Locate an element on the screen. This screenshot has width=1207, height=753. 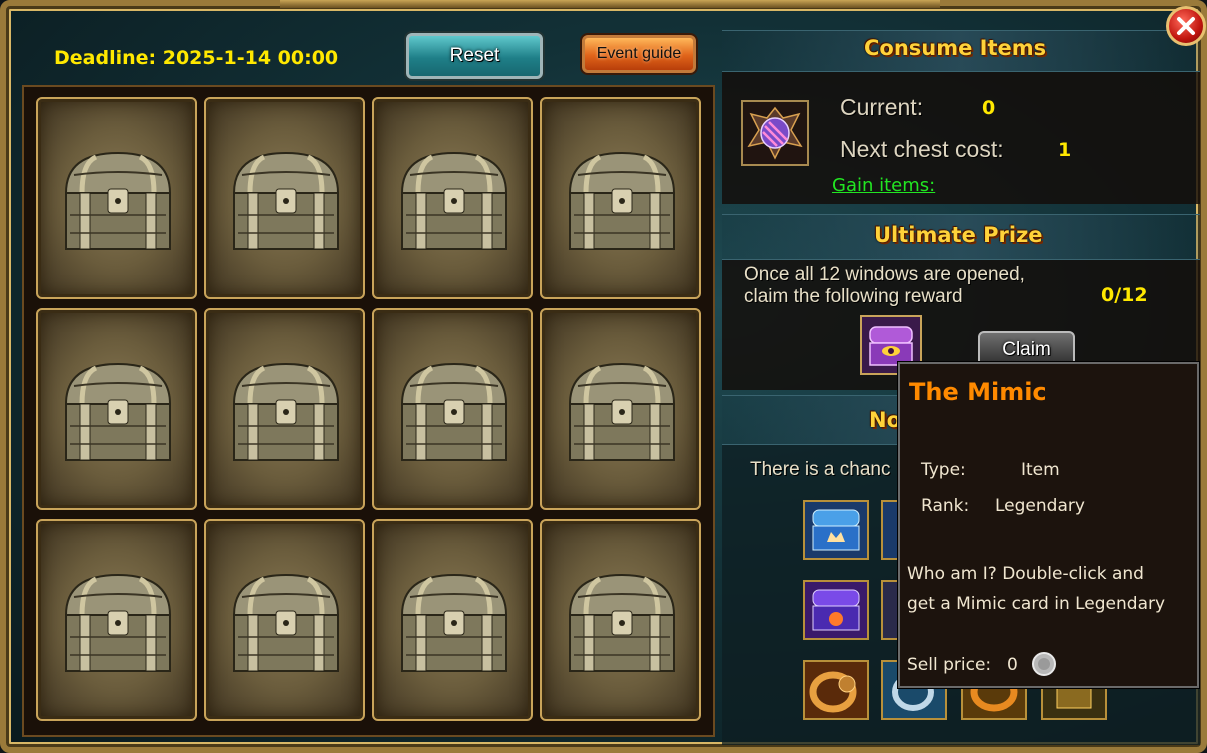
next-cost-label: Next chest cost: is located at coordinates (922, 149).